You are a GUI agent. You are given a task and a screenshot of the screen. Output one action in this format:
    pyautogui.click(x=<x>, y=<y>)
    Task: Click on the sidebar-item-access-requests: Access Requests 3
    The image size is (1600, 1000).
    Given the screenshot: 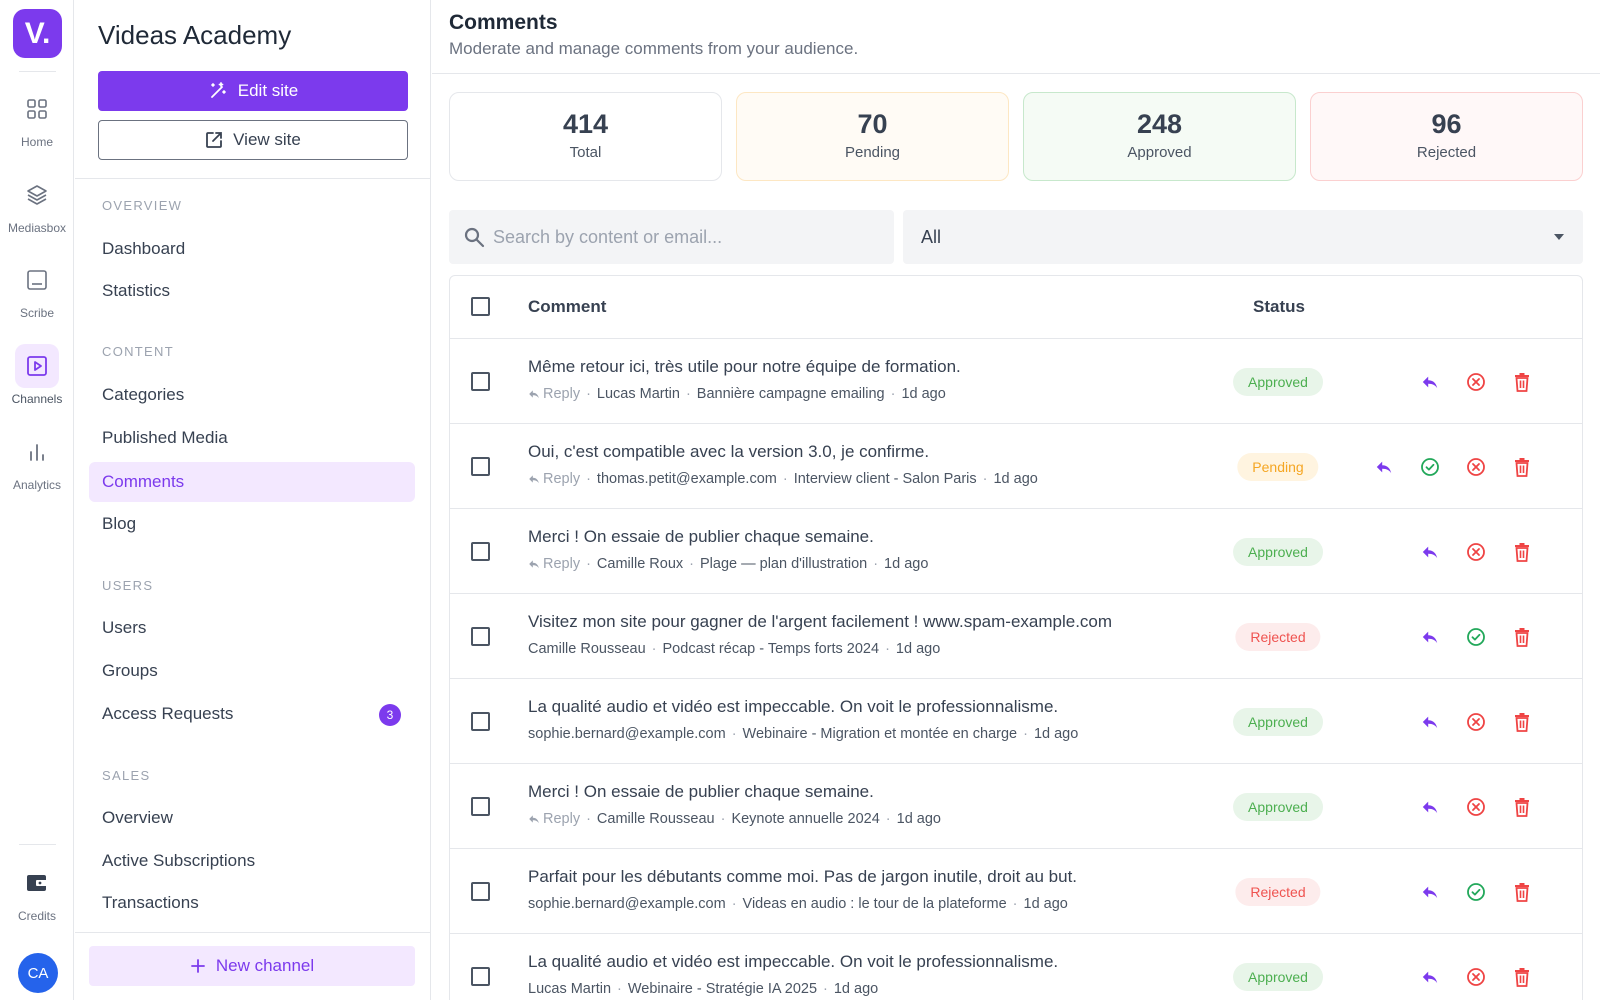 What is the action you would take?
    pyautogui.click(x=252, y=714)
    